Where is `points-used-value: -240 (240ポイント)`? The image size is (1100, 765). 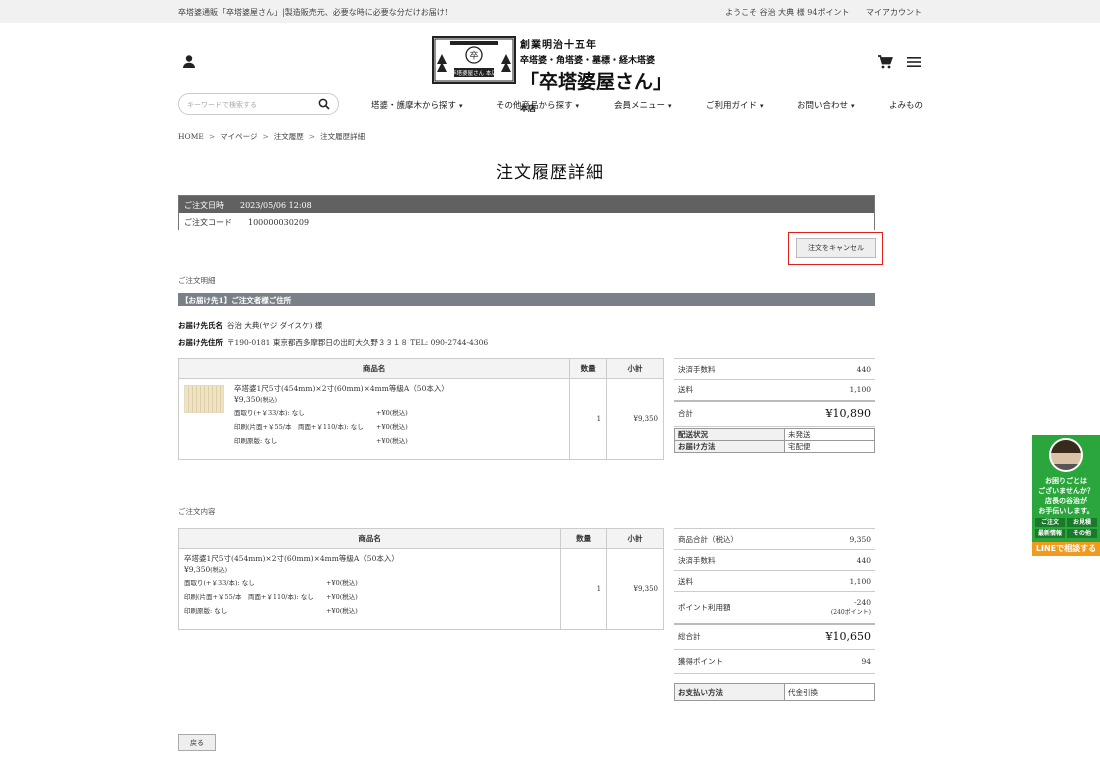 points-used-value: -240 (240ポイント) is located at coordinates (830, 607).